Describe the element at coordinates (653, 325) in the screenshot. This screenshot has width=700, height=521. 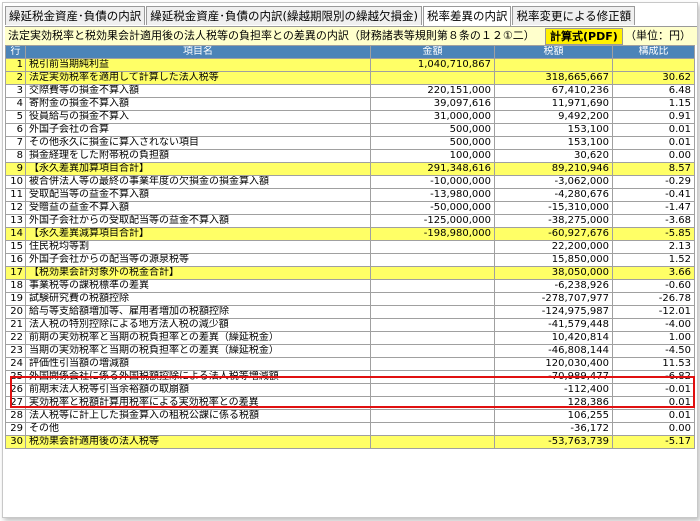
I see `ratio-cell: -4.00` at that location.